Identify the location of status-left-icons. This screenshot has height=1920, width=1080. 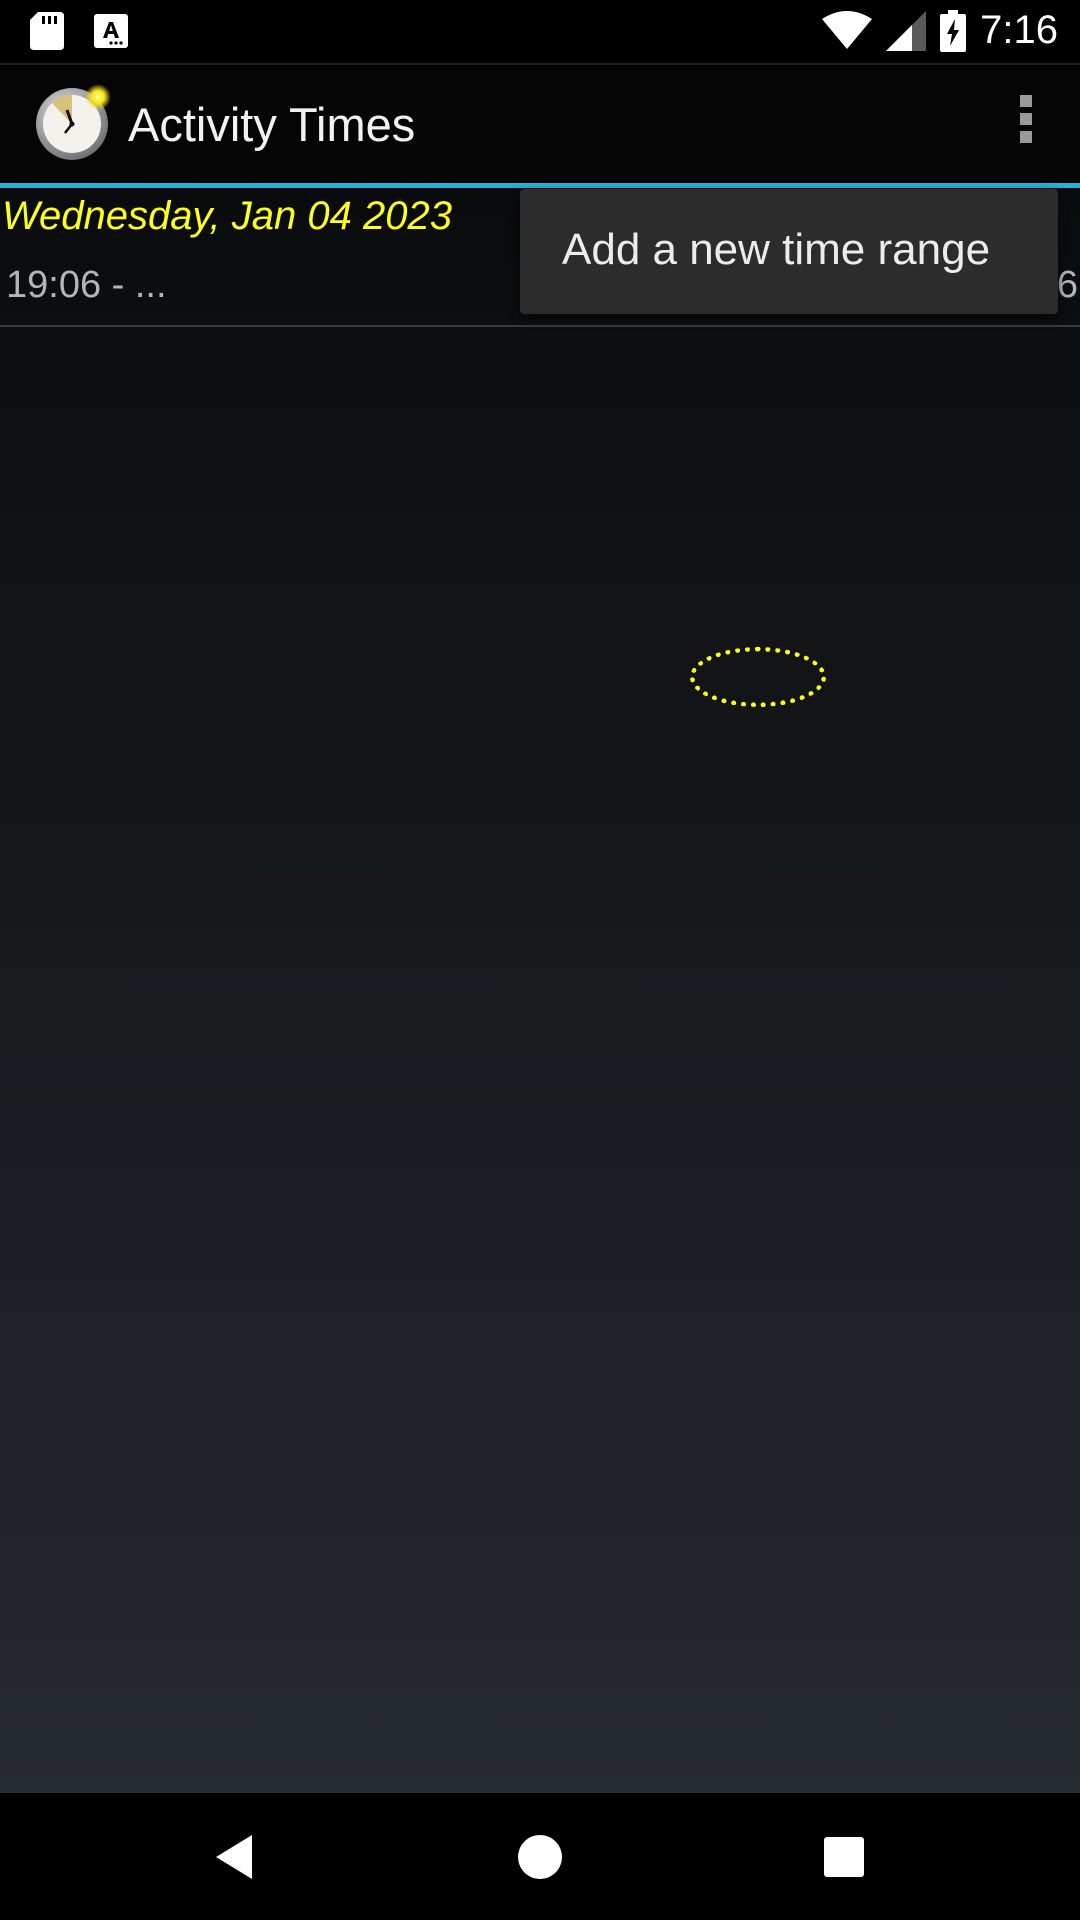
(79, 31).